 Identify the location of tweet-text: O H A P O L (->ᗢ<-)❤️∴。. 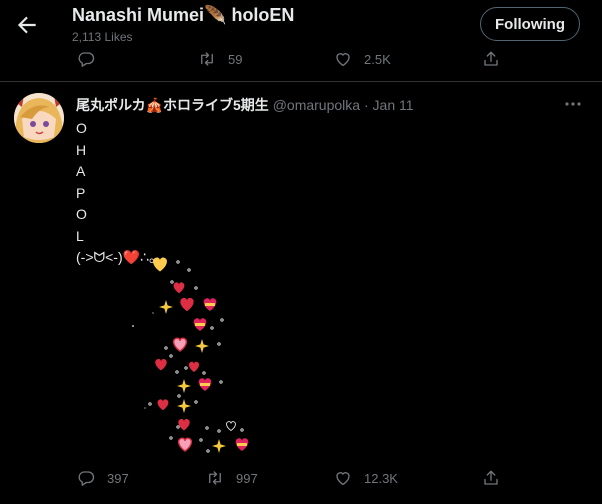
(119, 193).